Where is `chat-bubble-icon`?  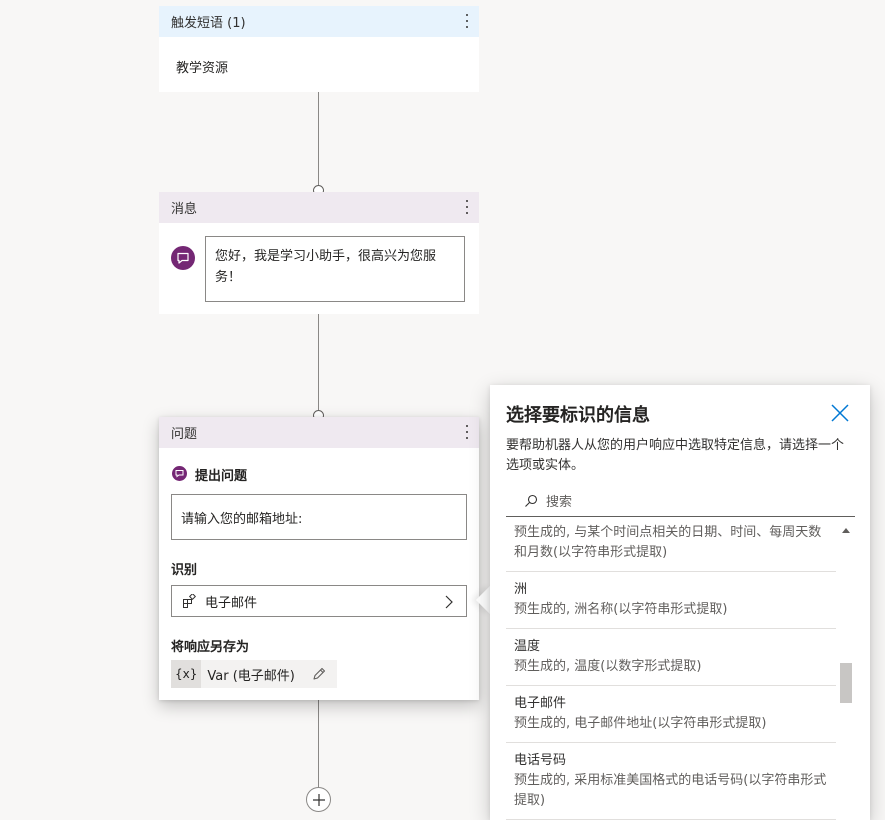
chat-bubble-icon is located at coordinates (183, 258).